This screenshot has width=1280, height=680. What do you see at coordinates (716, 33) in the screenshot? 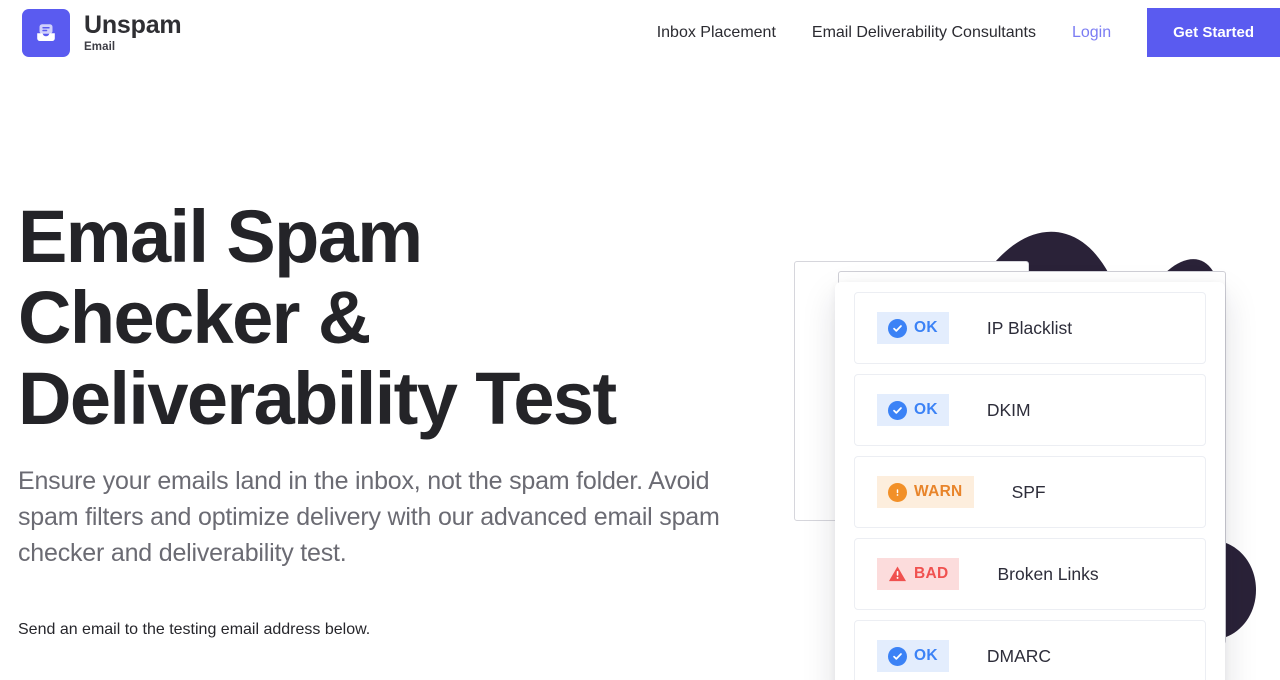
I see `nav-link-inbox-placement: Inbox Placement` at bounding box center [716, 33].